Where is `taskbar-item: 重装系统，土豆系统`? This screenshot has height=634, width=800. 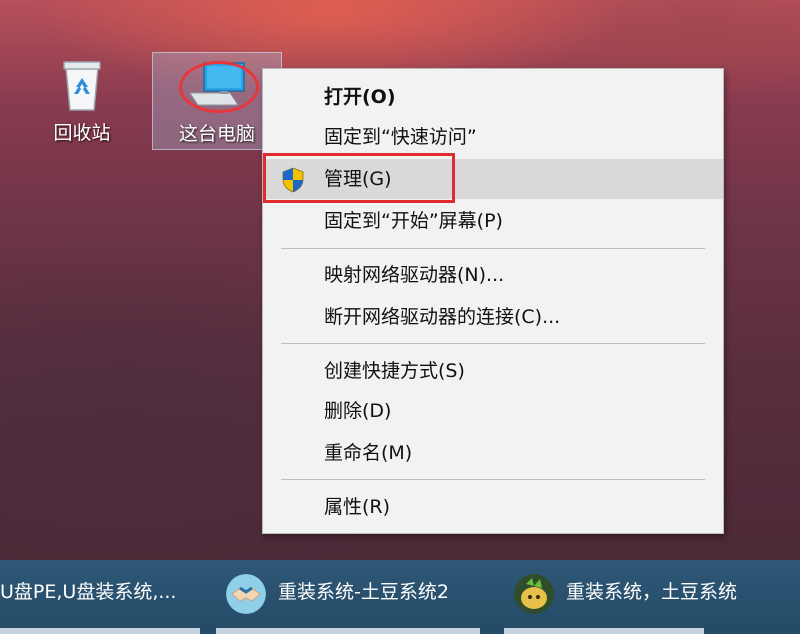
taskbar-item: 重装系统，土豆系统 is located at coordinates (625, 592).